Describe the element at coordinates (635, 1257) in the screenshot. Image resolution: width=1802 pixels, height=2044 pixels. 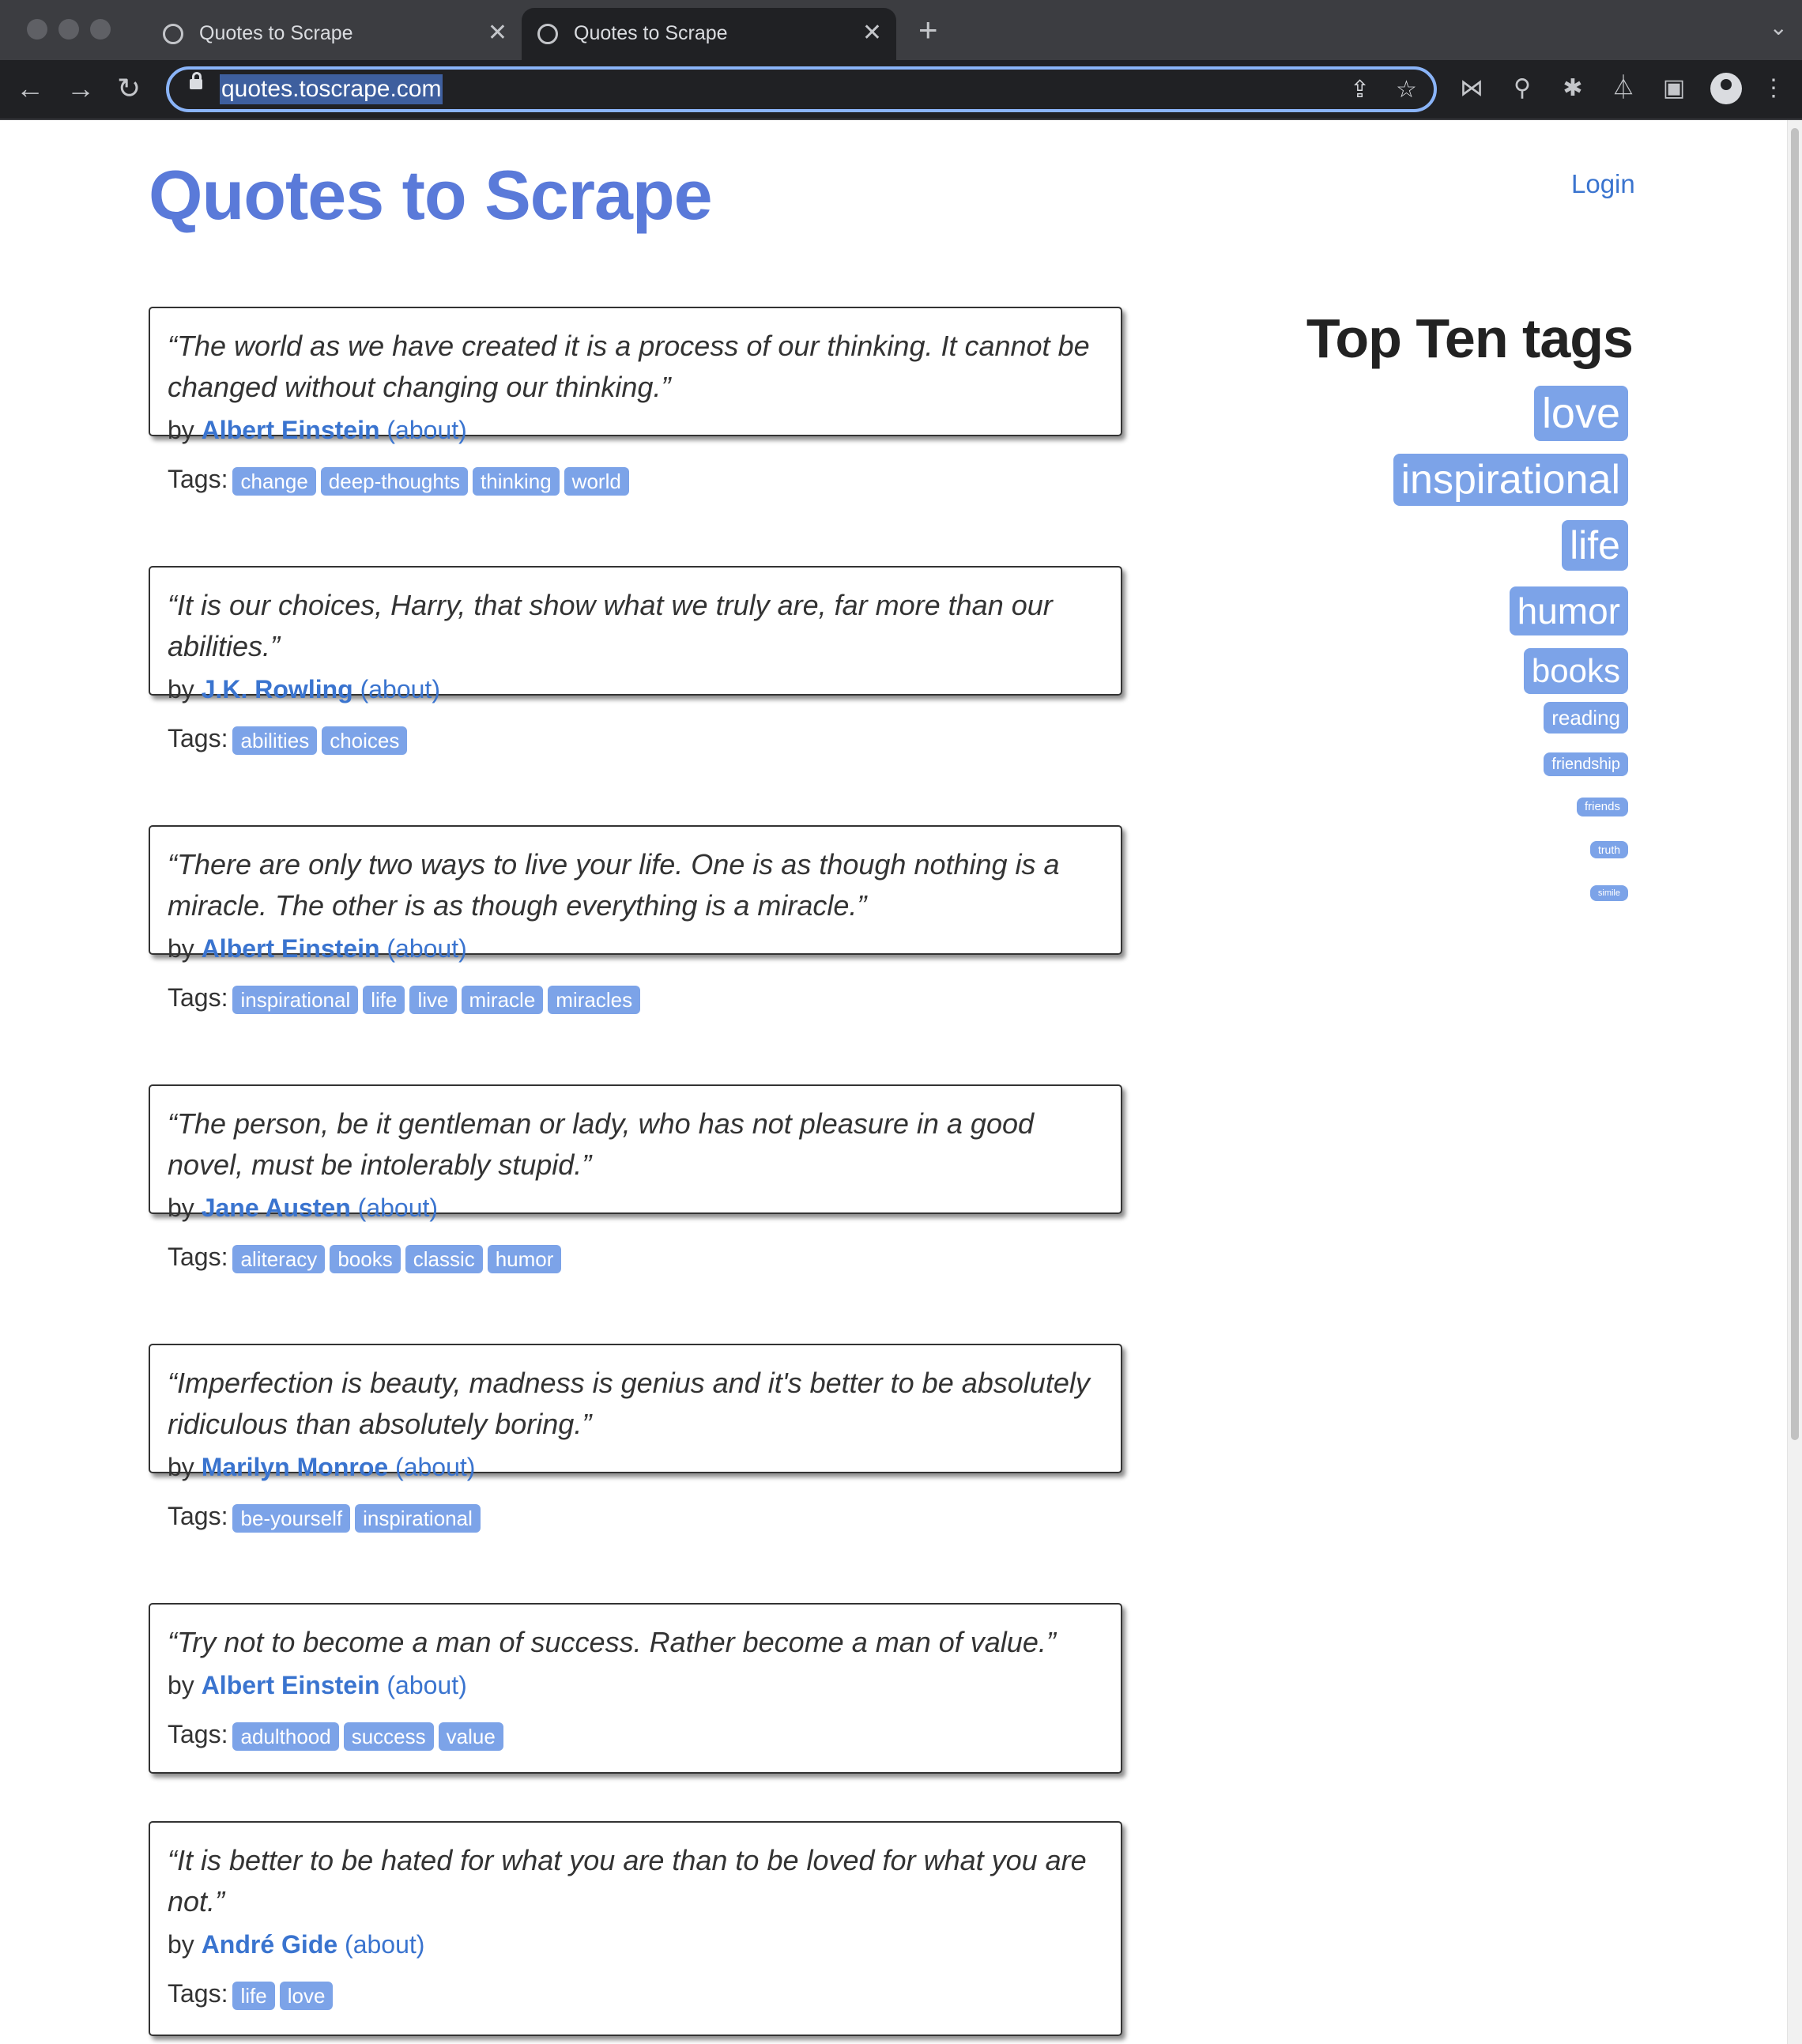
I see `tag-list: Tags: aliteracy books classic humor` at that location.